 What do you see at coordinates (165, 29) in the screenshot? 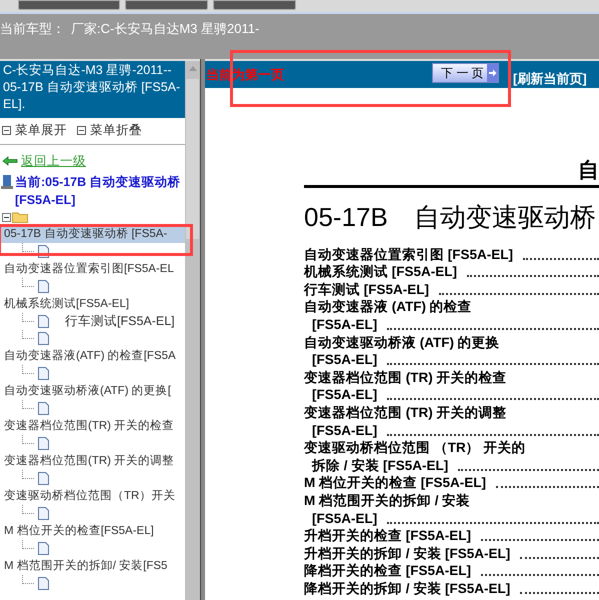
I see `vehicle-name: 厂家:C-长安马自达M3 星骋2011-` at bounding box center [165, 29].